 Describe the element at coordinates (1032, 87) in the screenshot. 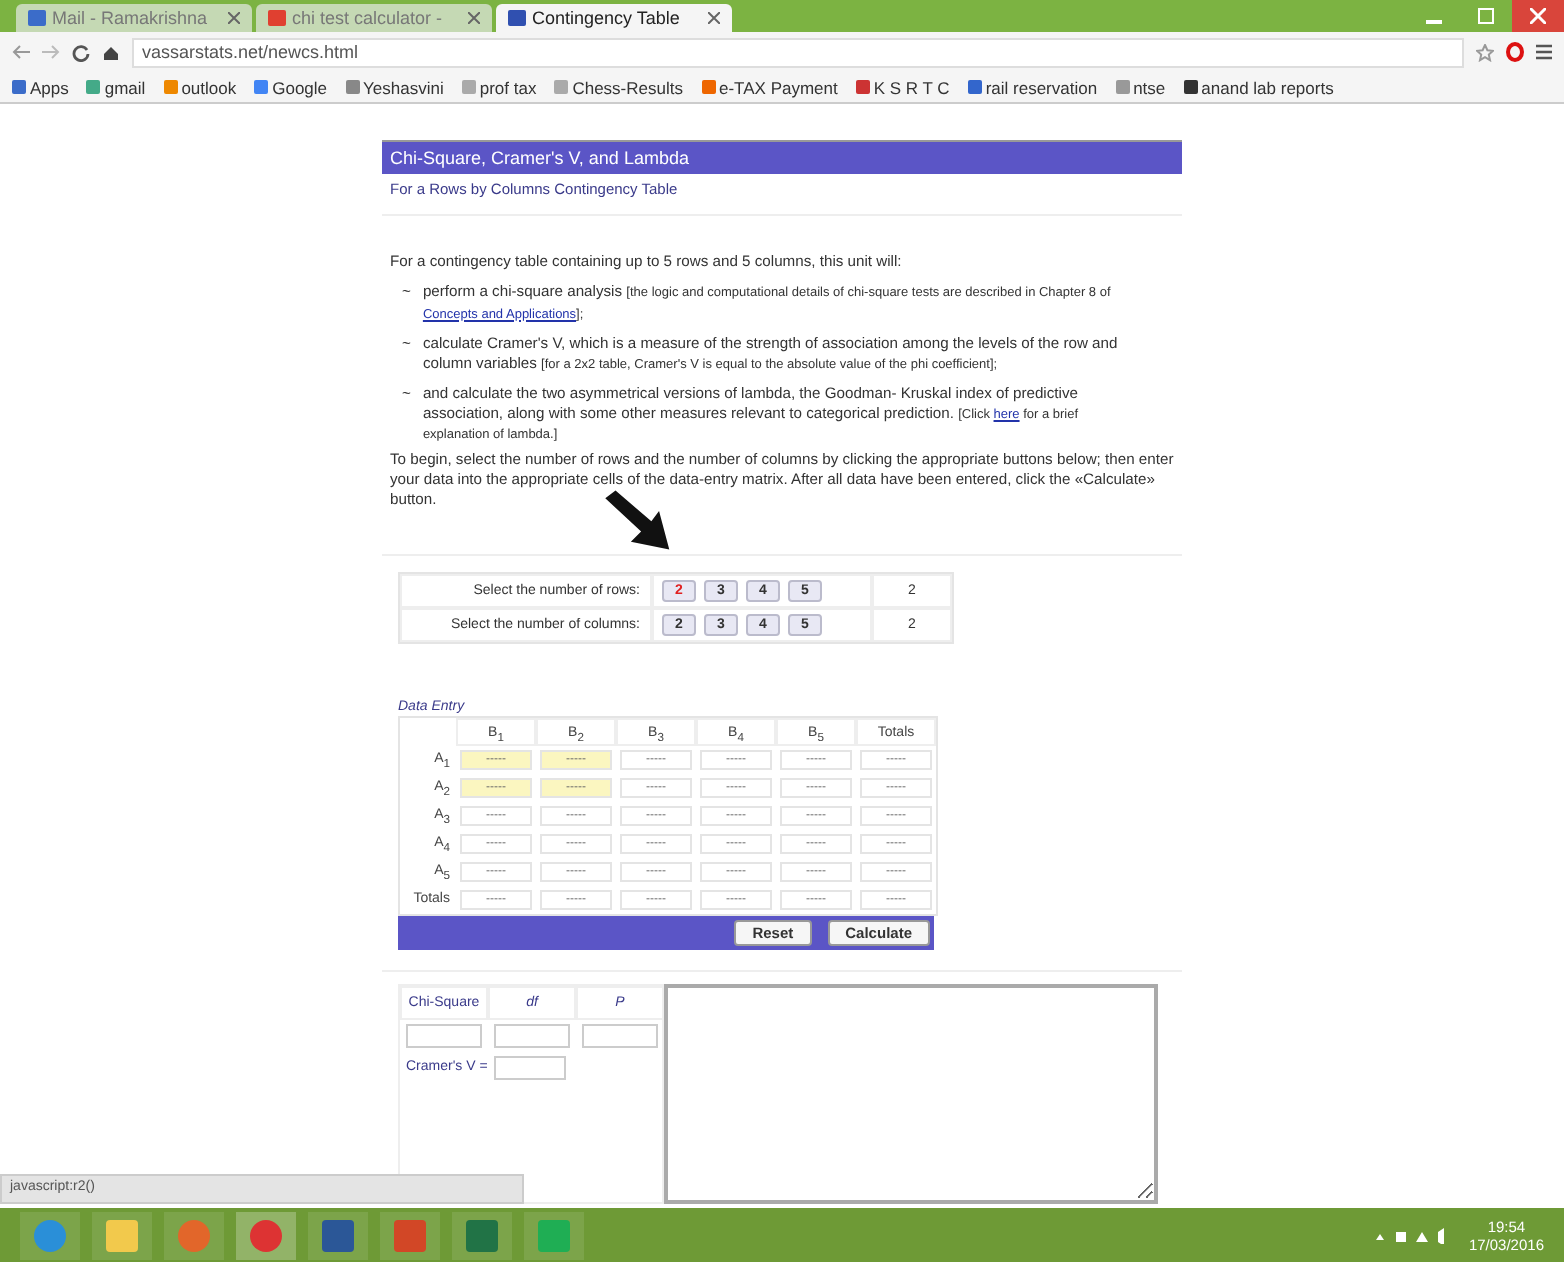

I see `bookmark-link: rail reservation` at that location.